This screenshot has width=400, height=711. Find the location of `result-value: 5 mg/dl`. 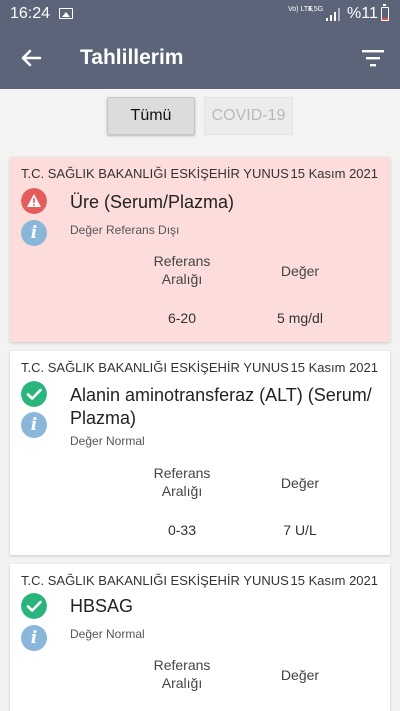

result-value: 5 mg/dl is located at coordinates (300, 318).